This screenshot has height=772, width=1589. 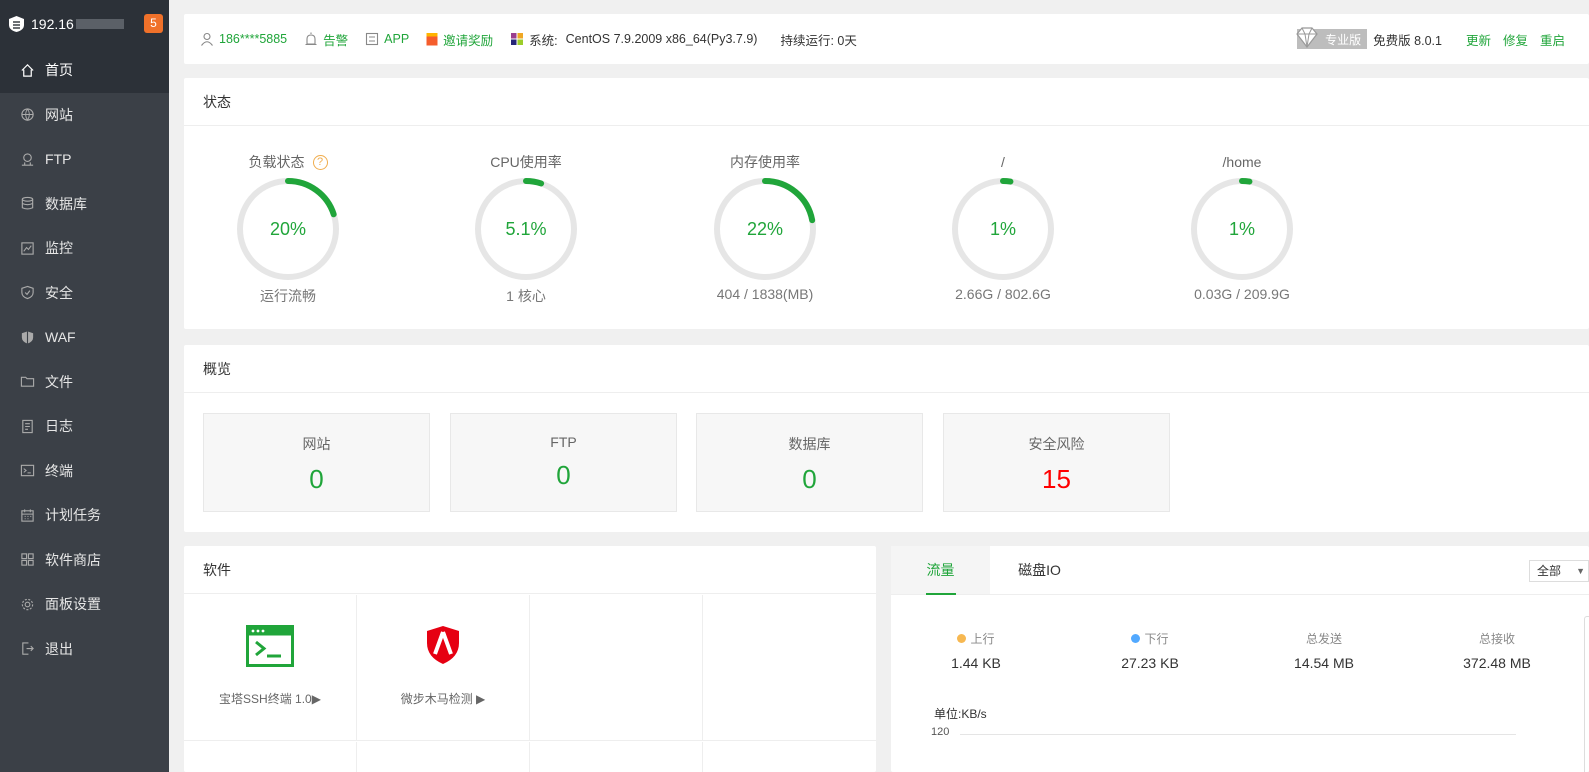 What do you see at coordinates (316, 444) in the screenshot?
I see `overview-label: 网站` at bounding box center [316, 444].